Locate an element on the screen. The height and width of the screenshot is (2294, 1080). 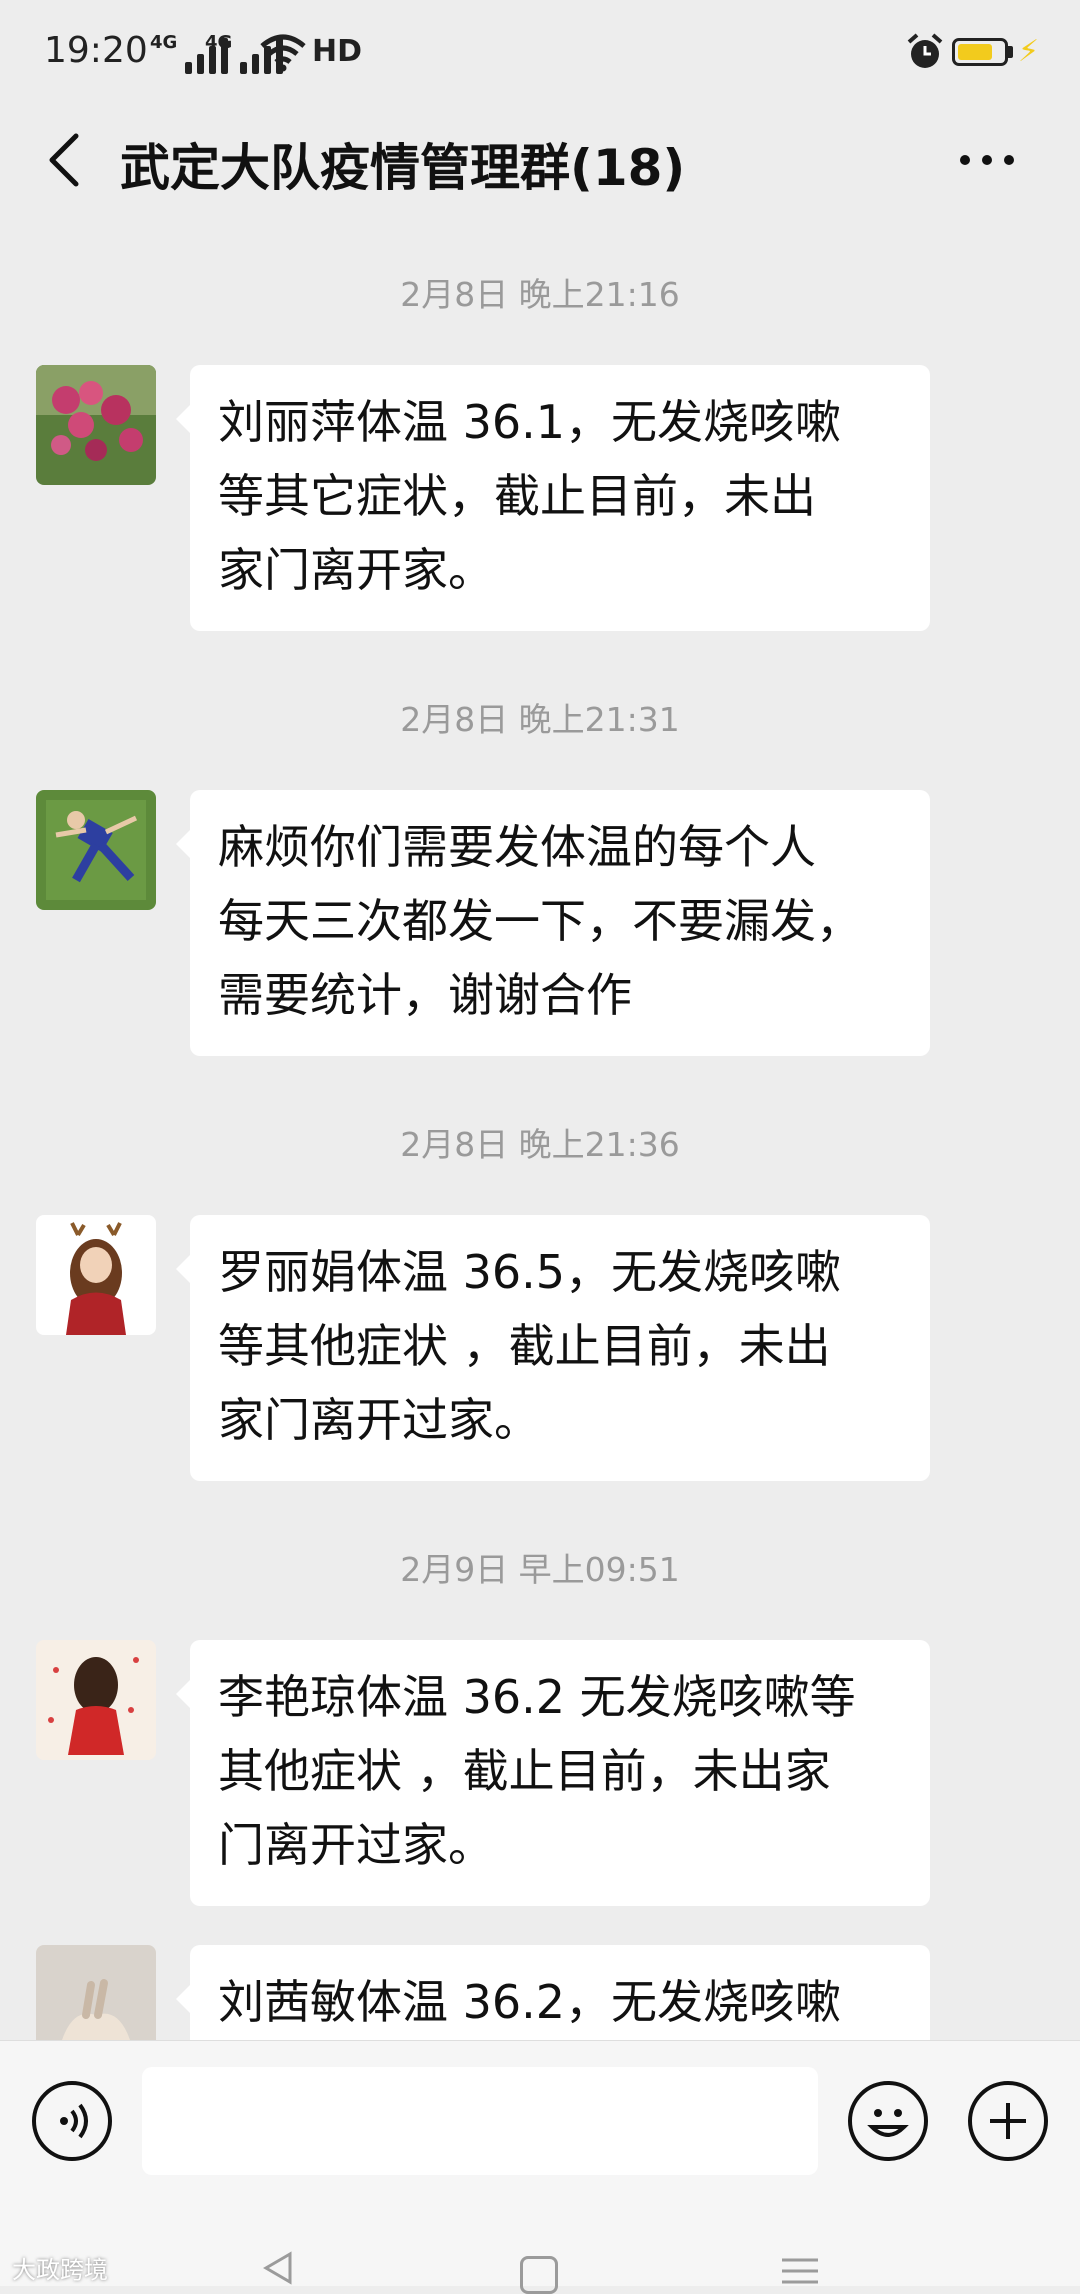
watermark: 大政跨境 is located at coordinates (60, 2270).